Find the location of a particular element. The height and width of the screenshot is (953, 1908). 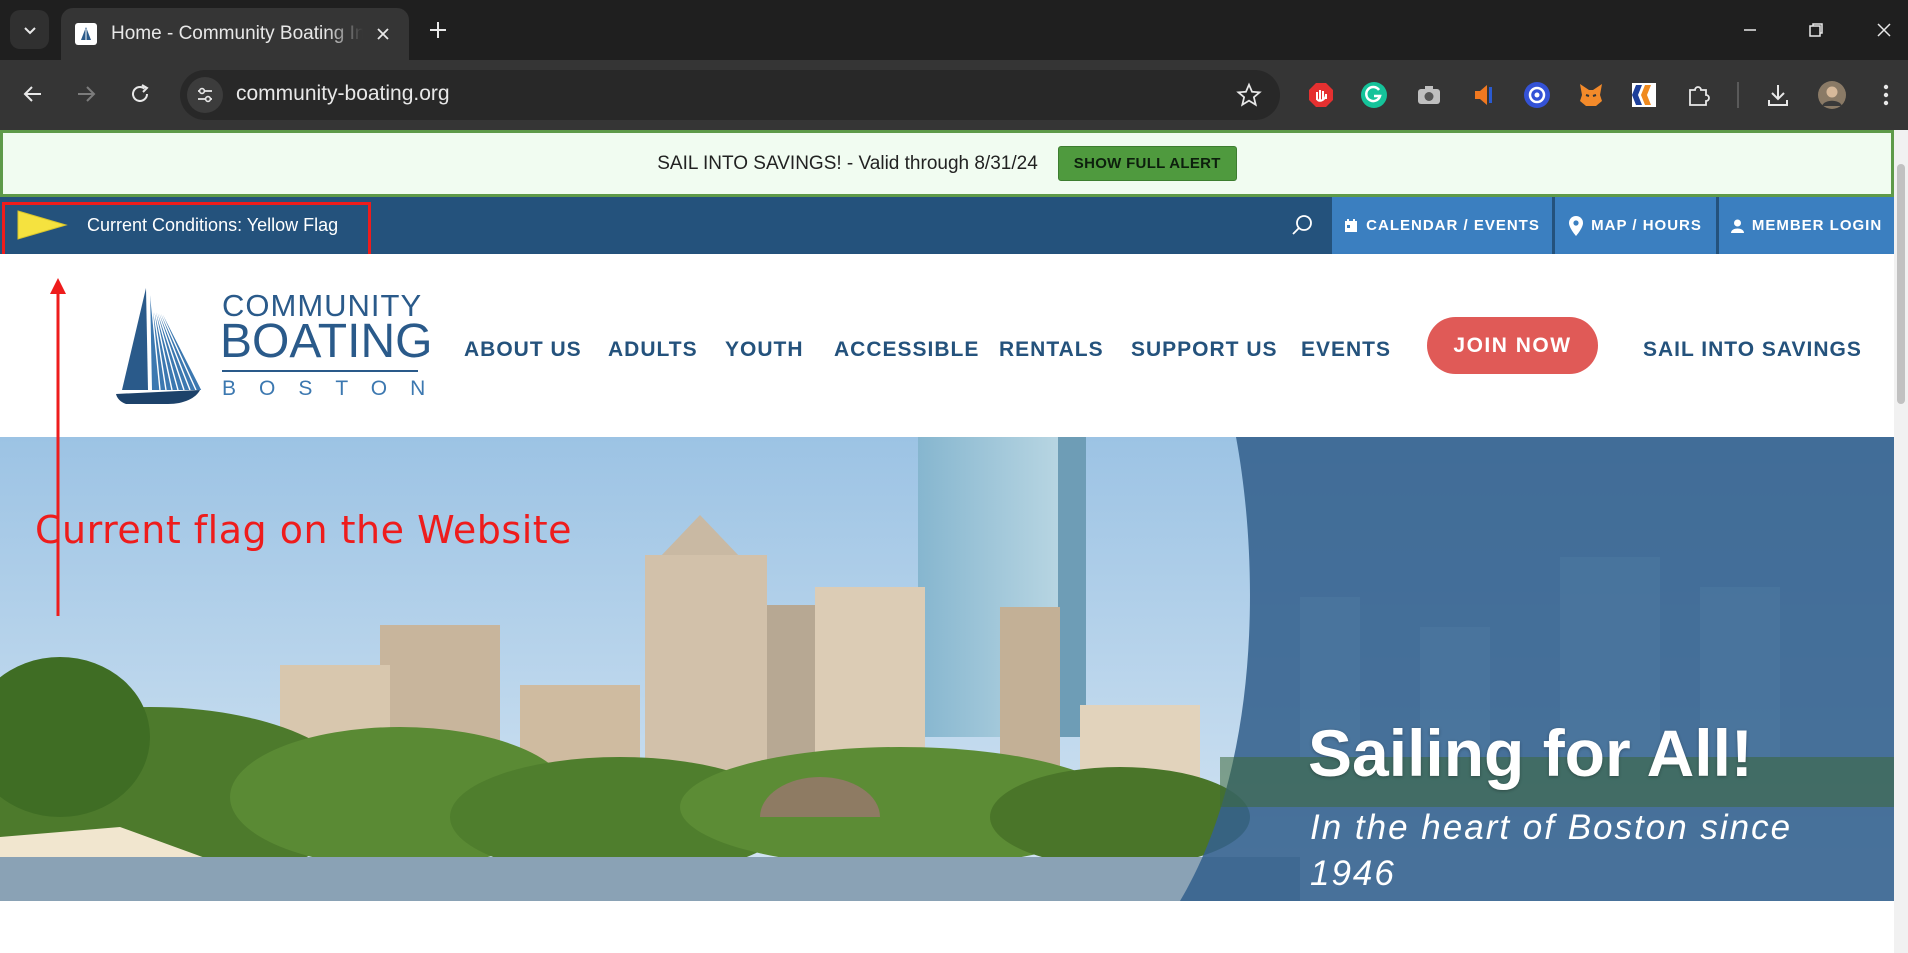

grammarly-extension is located at coordinates (1374, 95).